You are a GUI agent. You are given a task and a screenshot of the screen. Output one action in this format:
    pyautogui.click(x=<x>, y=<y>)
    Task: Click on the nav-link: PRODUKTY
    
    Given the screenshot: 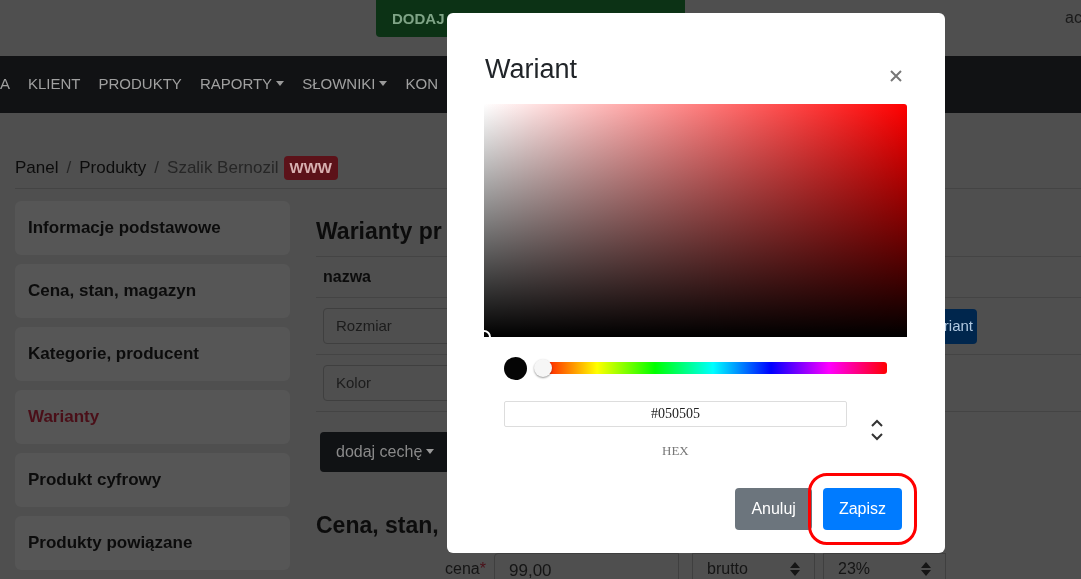 What is the action you would take?
    pyautogui.click(x=140, y=84)
    